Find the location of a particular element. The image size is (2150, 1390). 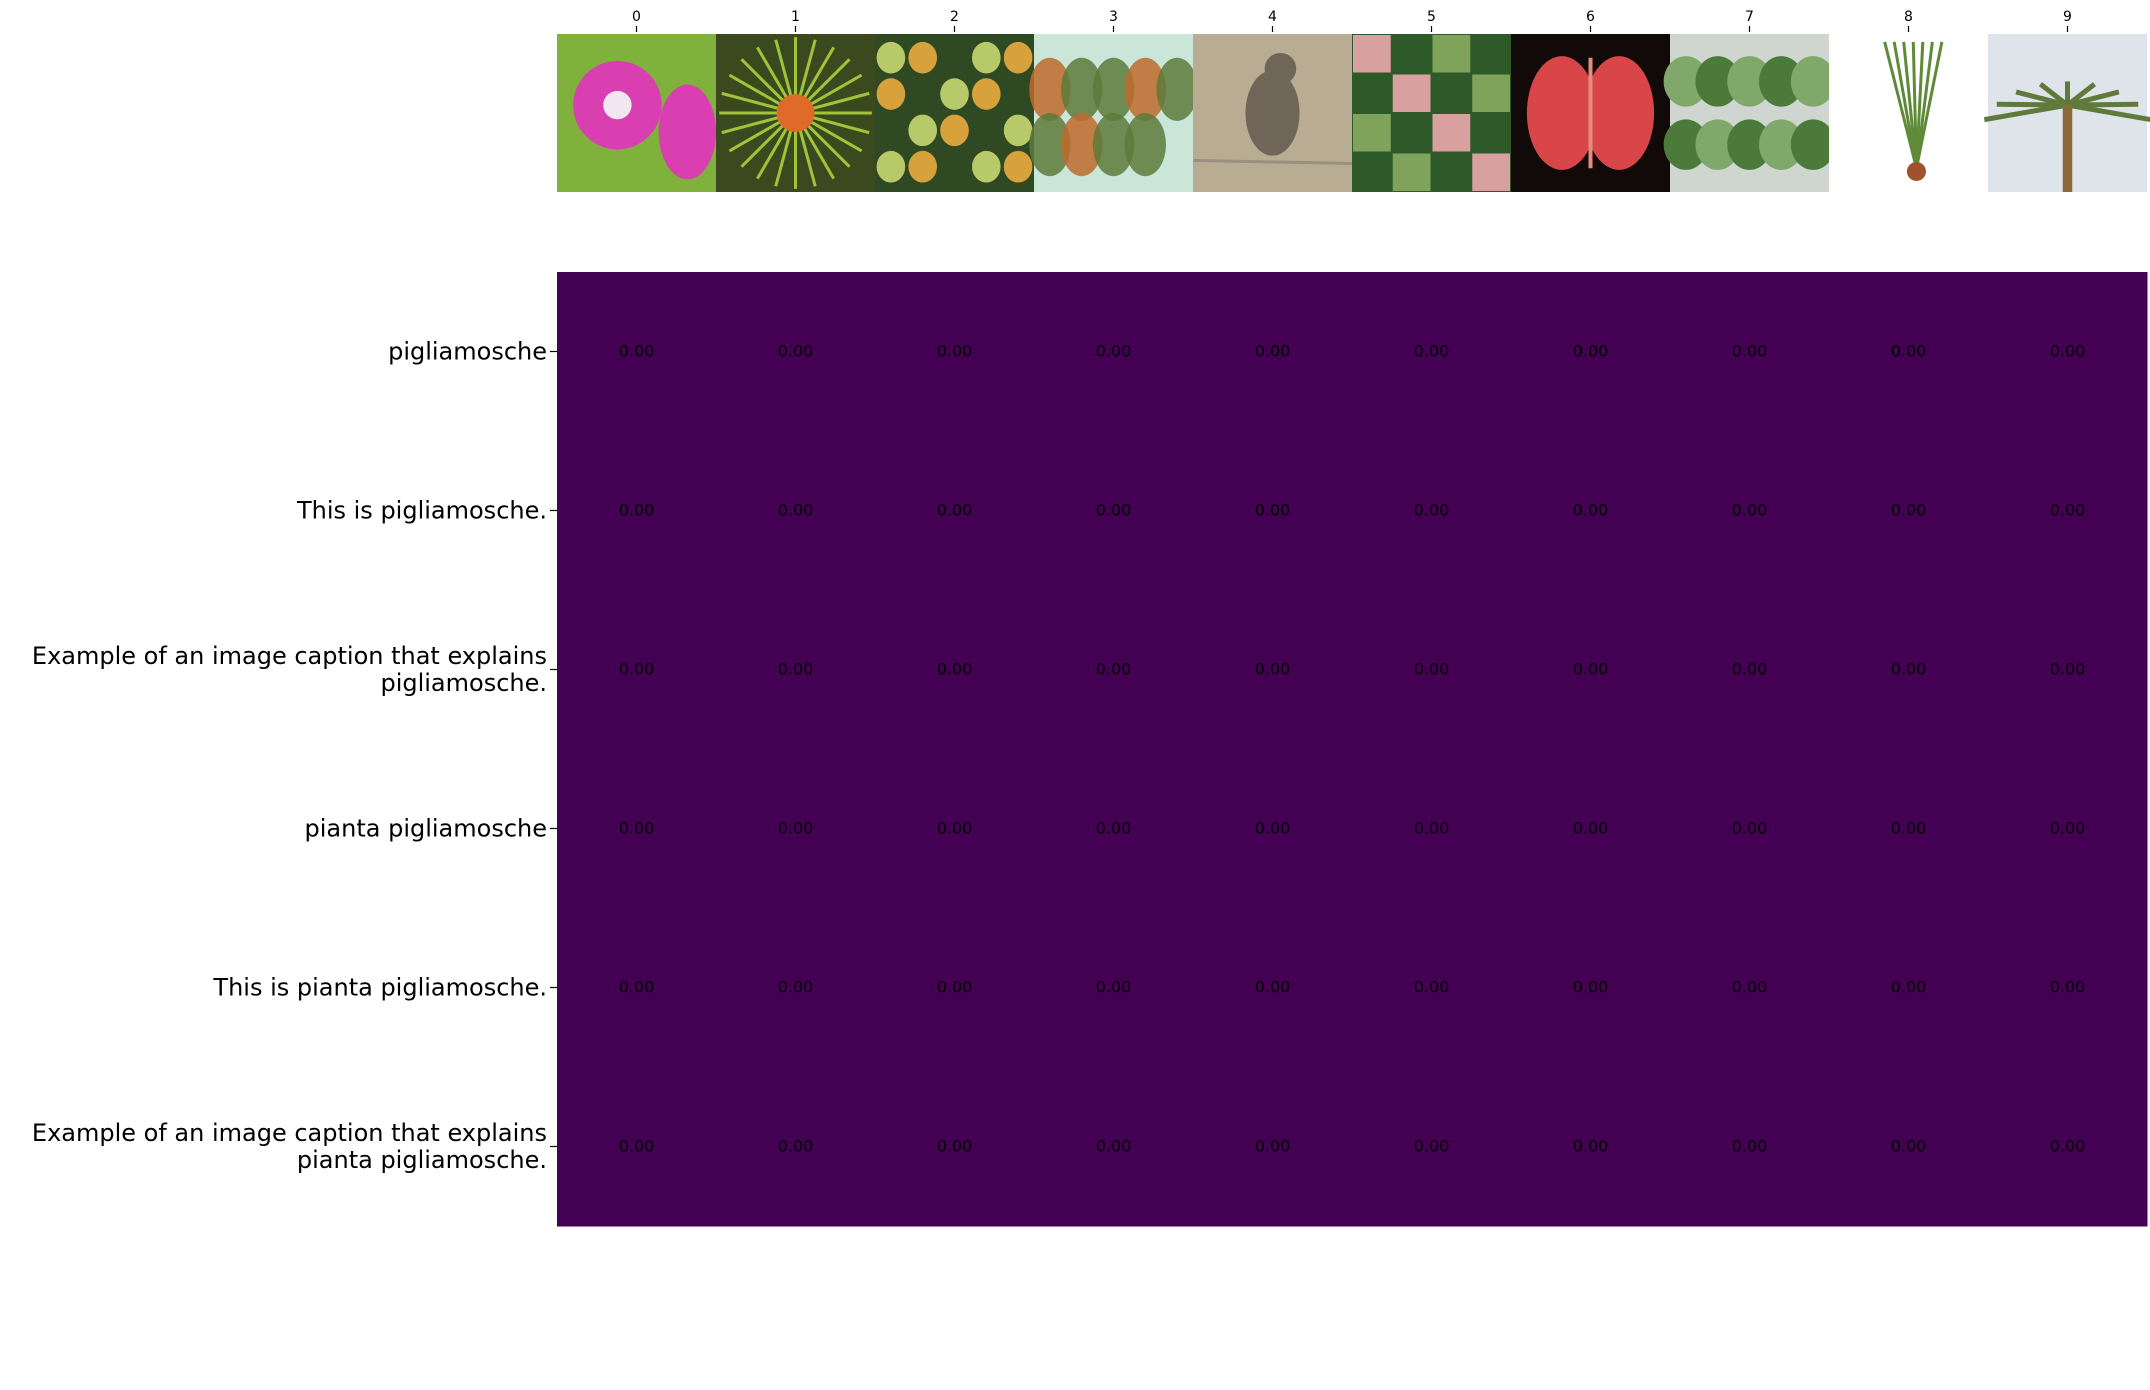

bird-body is located at coordinates (1272, 113).